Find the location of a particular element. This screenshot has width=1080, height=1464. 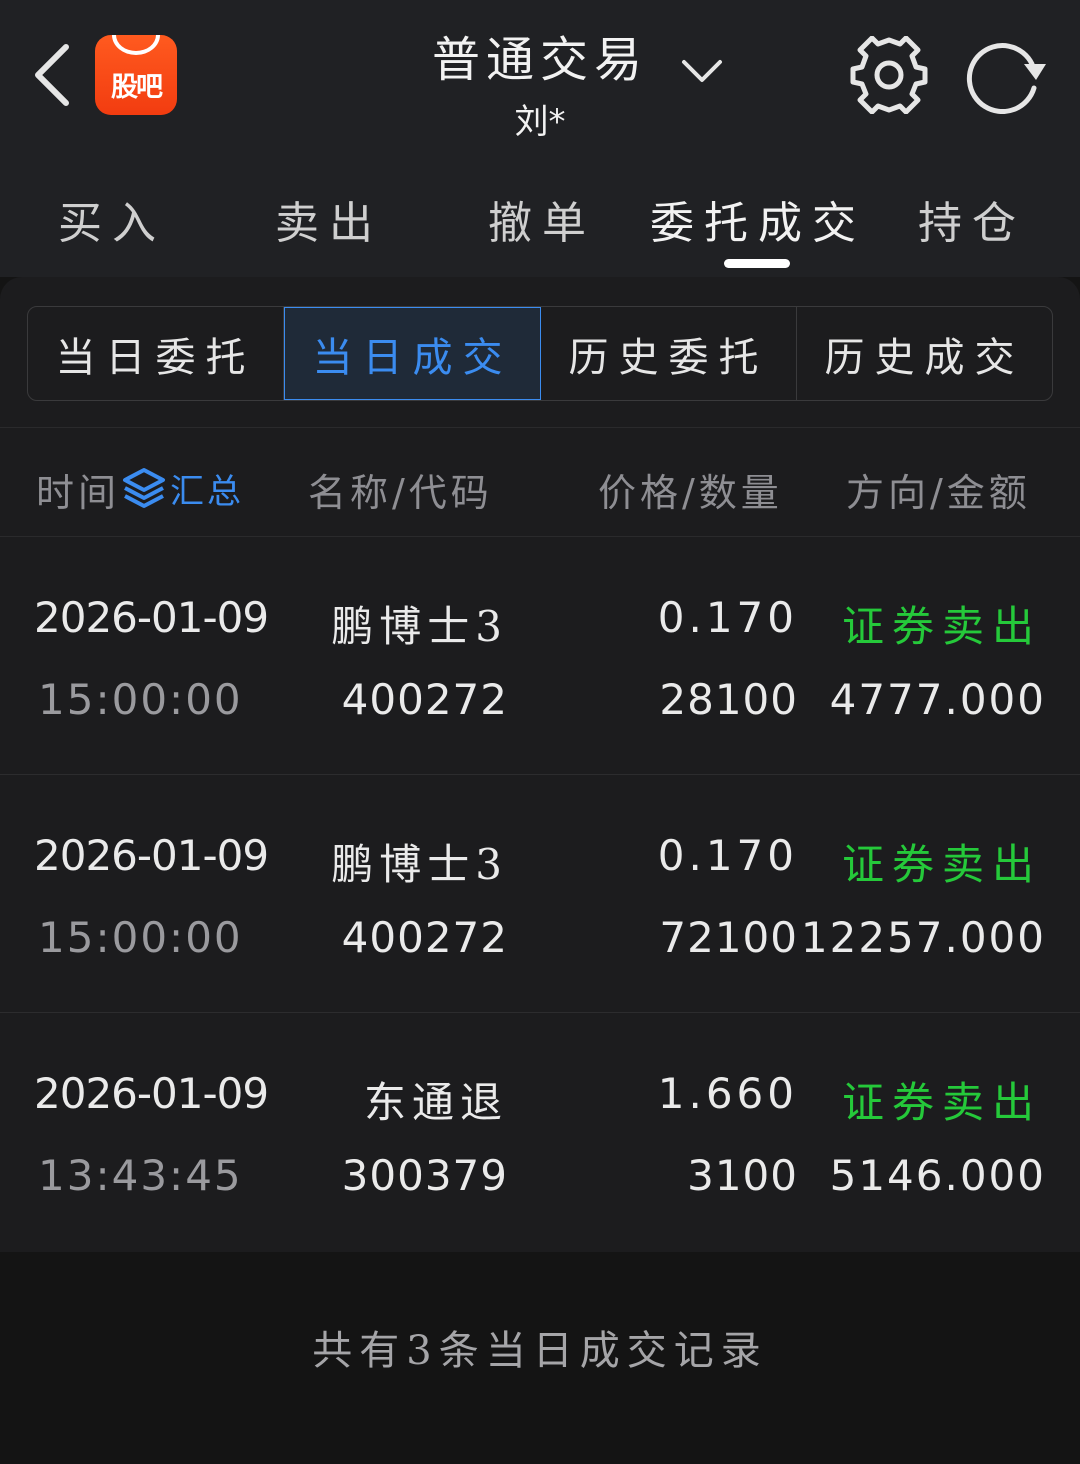

trade-amount: 5146.000 is located at coordinates (937, 1175).